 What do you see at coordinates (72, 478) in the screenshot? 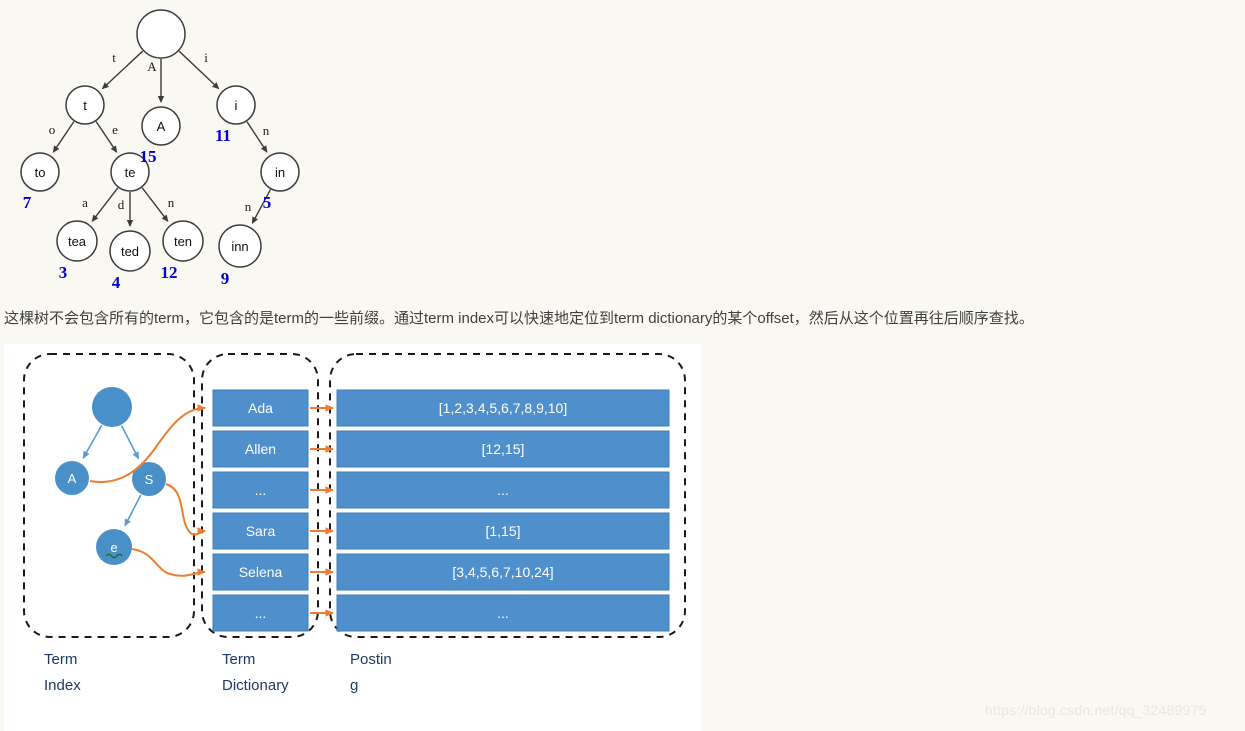
I see `index-node-label-A: A` at bounding box center [72, 478].